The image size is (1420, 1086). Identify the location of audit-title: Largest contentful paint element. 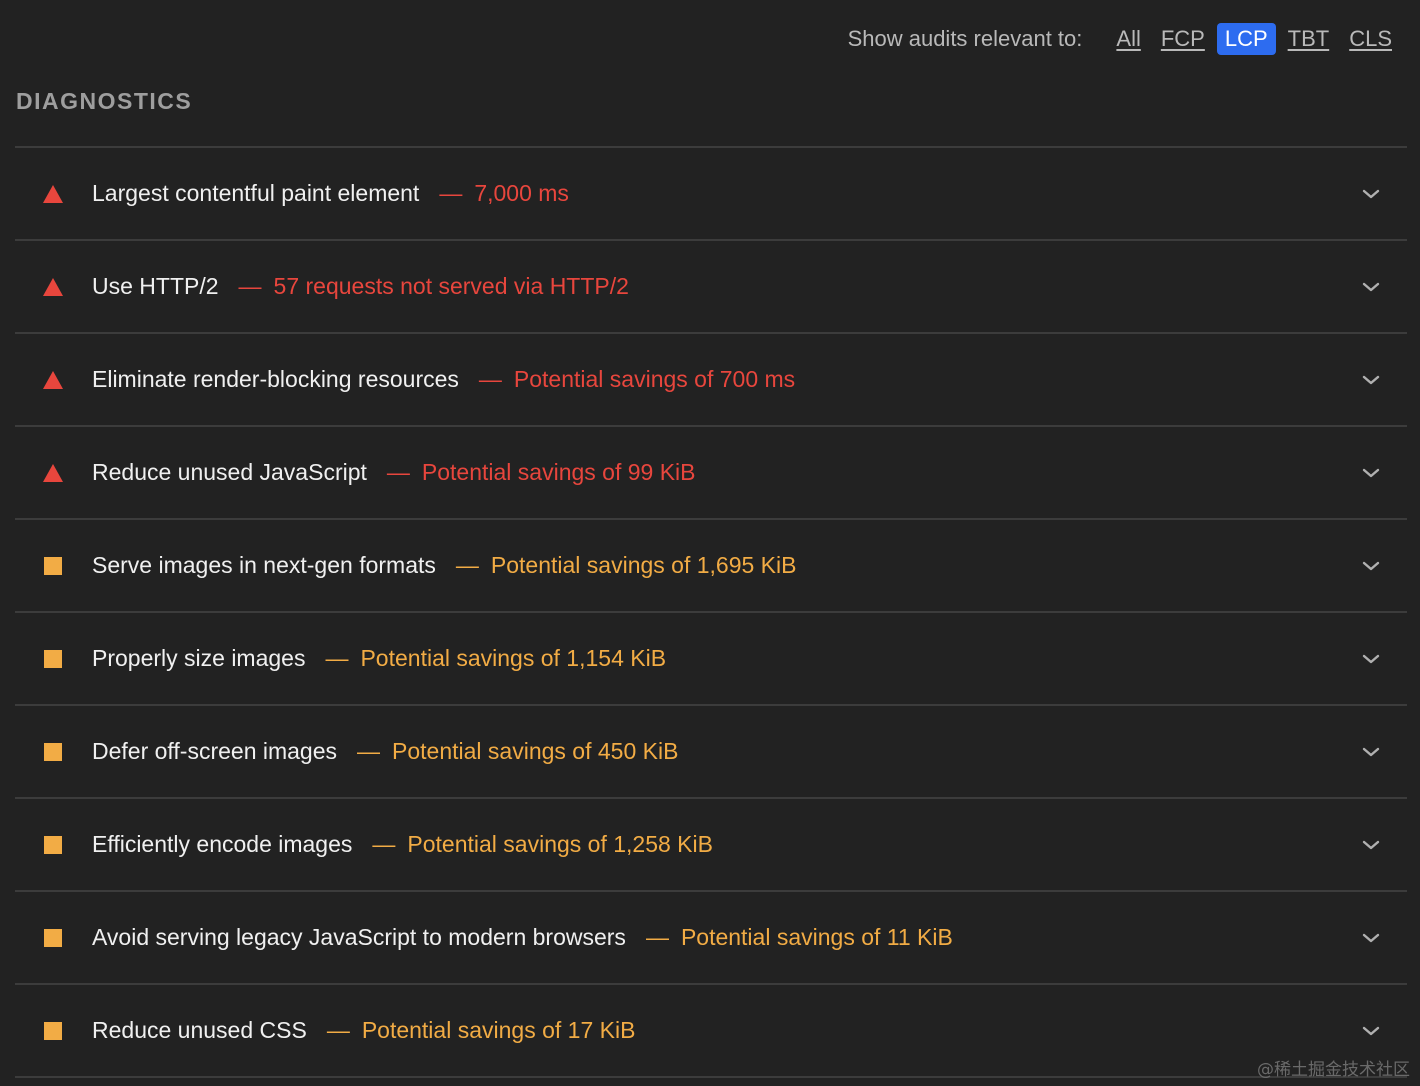
(256, 193).